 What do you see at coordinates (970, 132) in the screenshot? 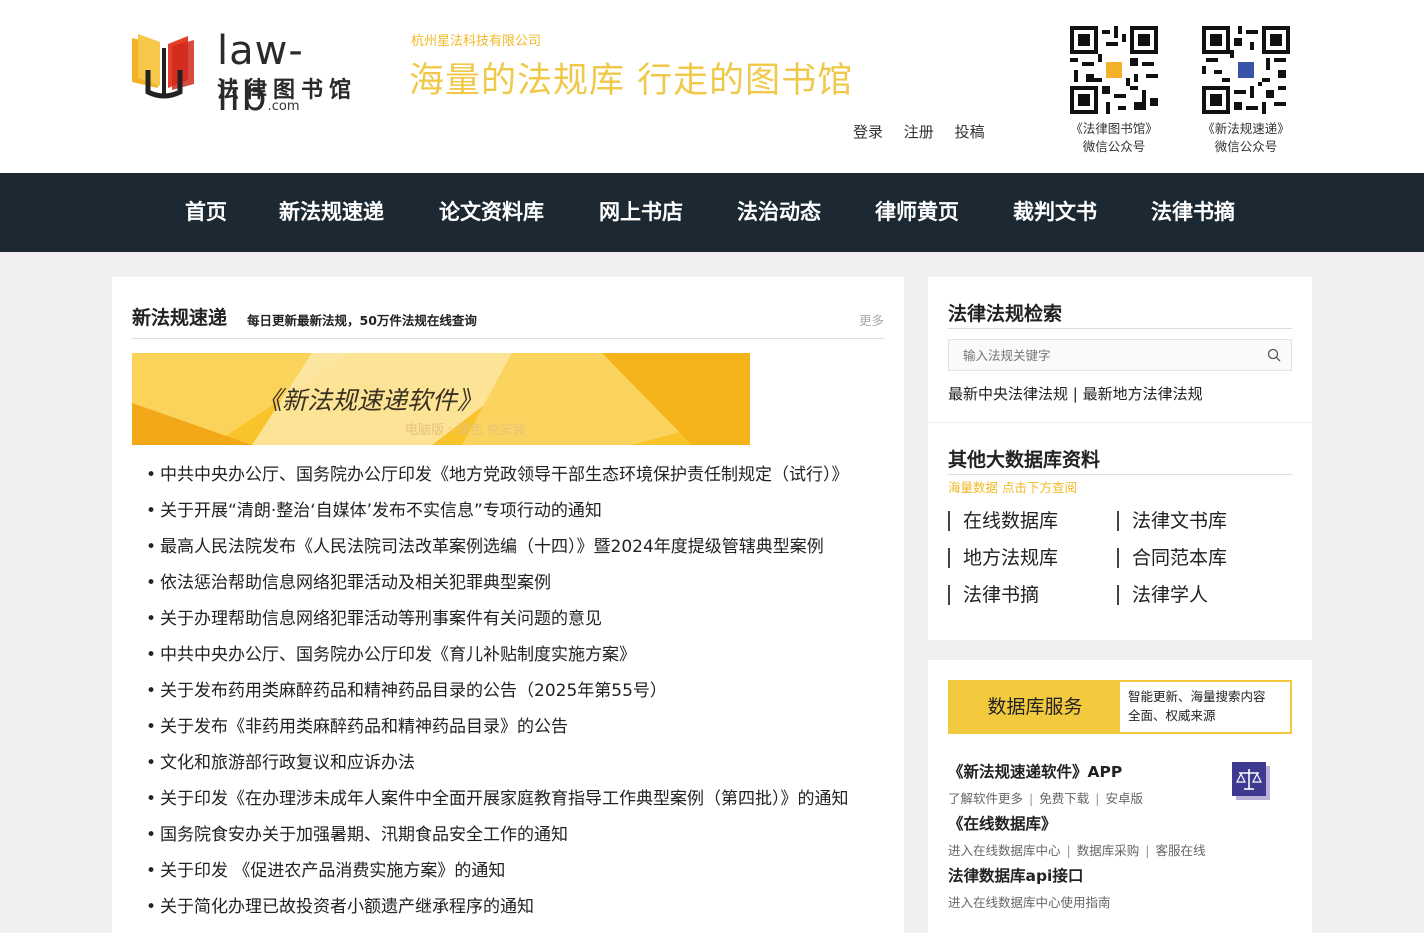
I see `submit-link: 投稿` at bounding box center [970, 132].